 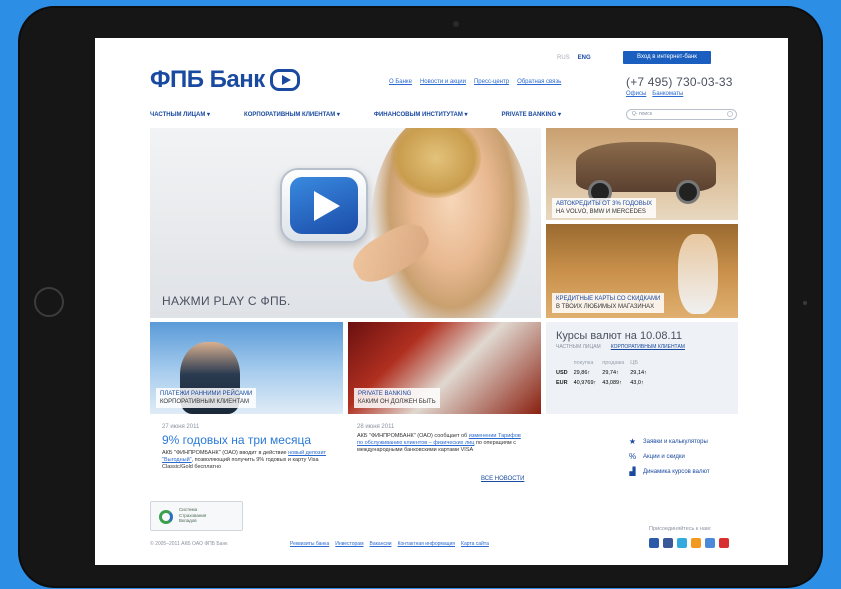 I want to click on search-input: Q- поиск, so click(x=681, y=114).